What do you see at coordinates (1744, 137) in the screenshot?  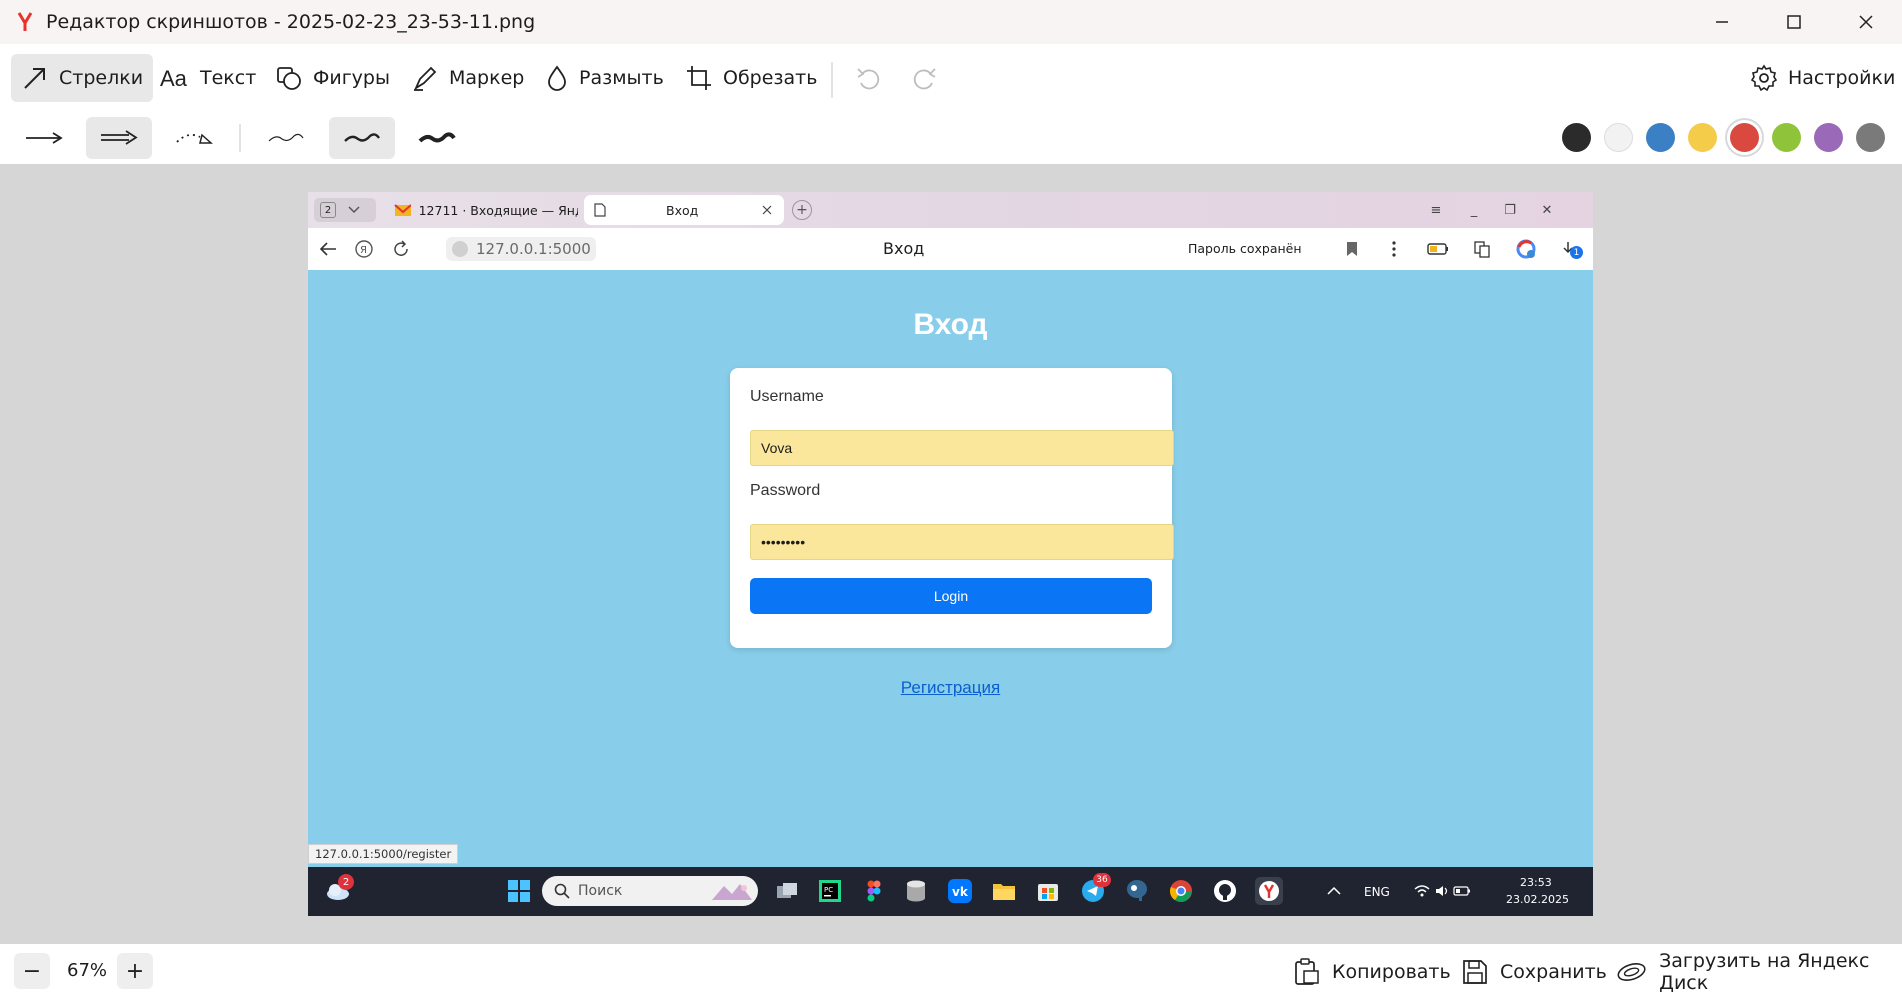 I see `color-swatch-red` at bounding box center [1744, 137].